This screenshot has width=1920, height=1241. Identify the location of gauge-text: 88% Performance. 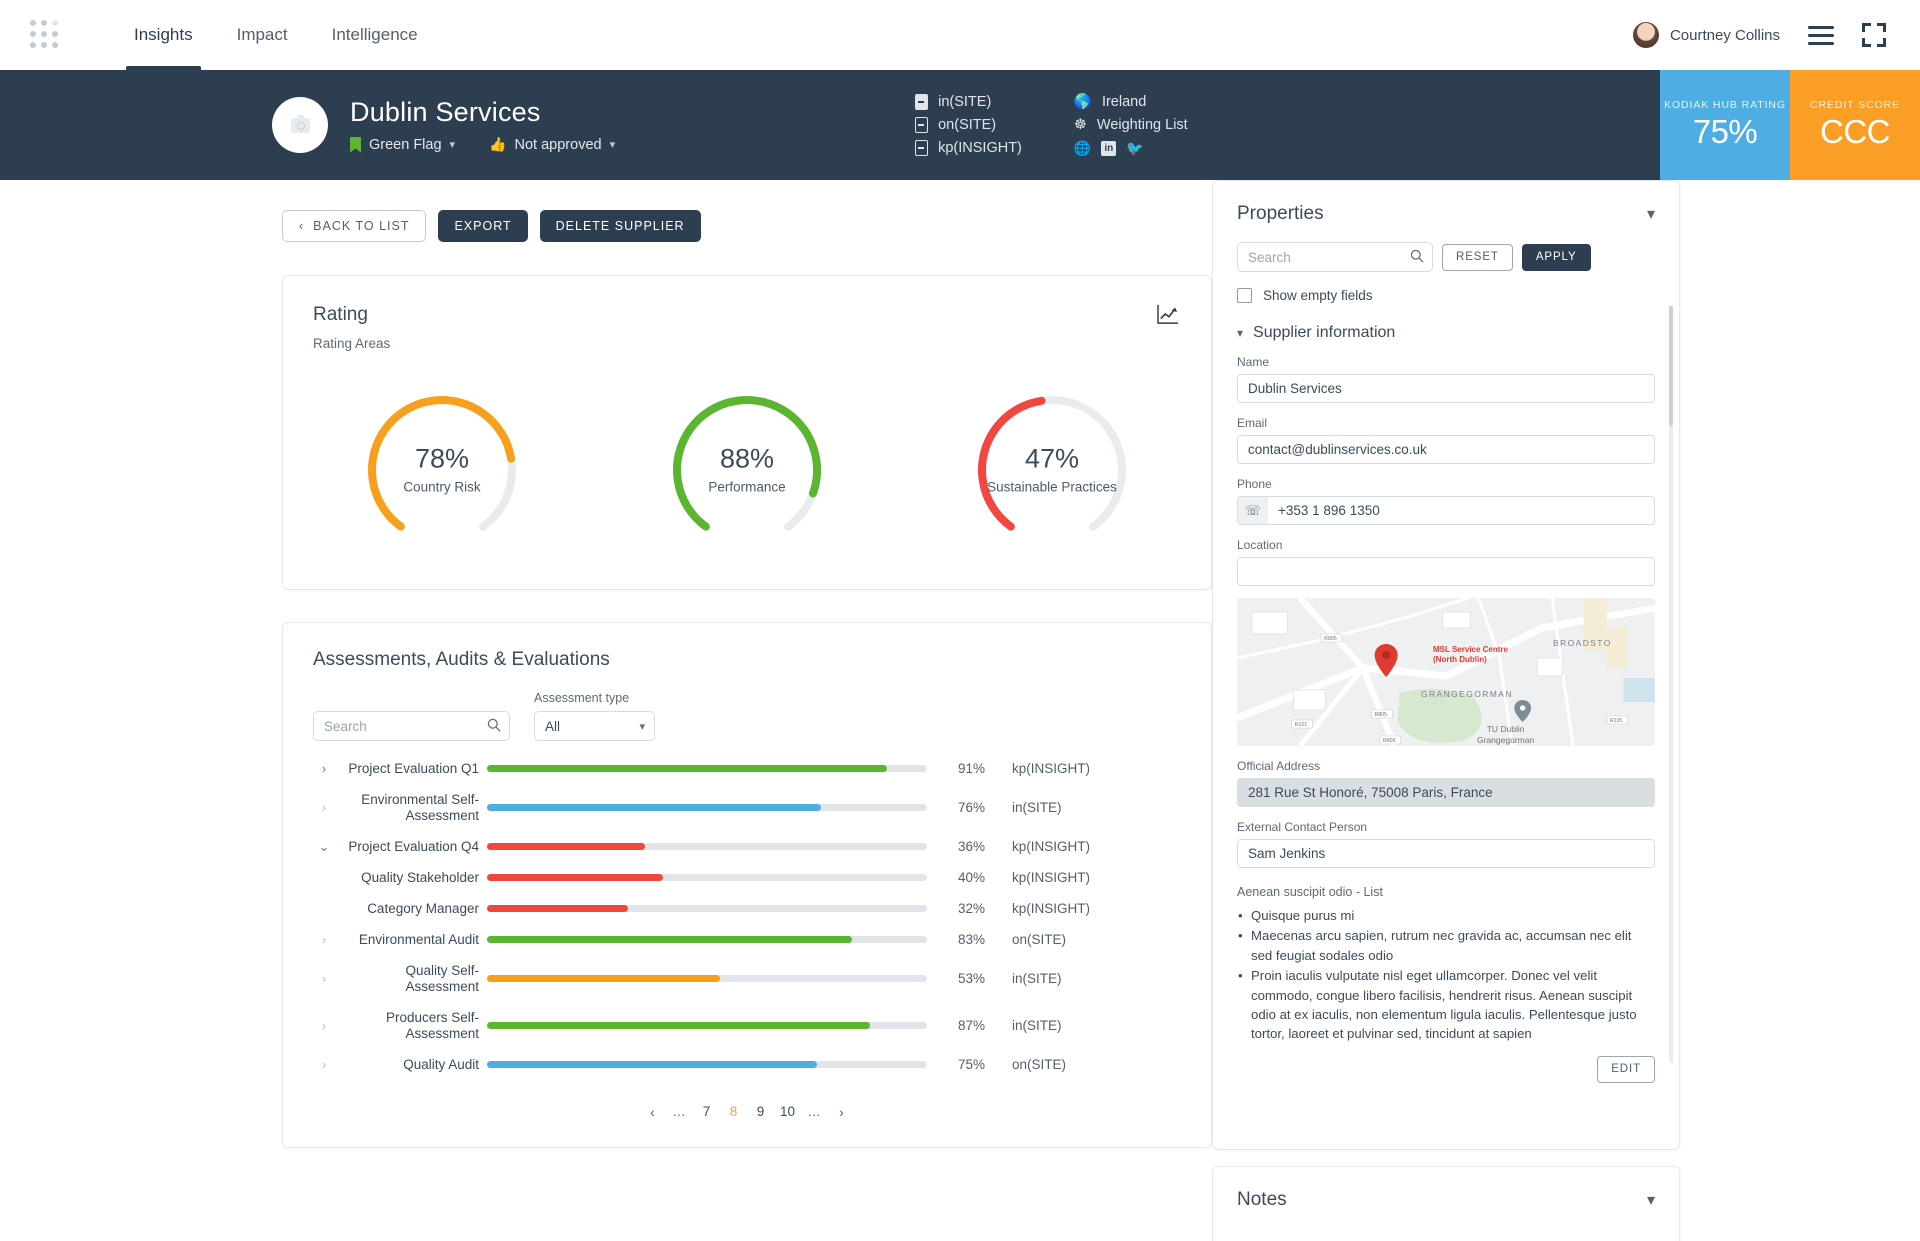
(747, 470).